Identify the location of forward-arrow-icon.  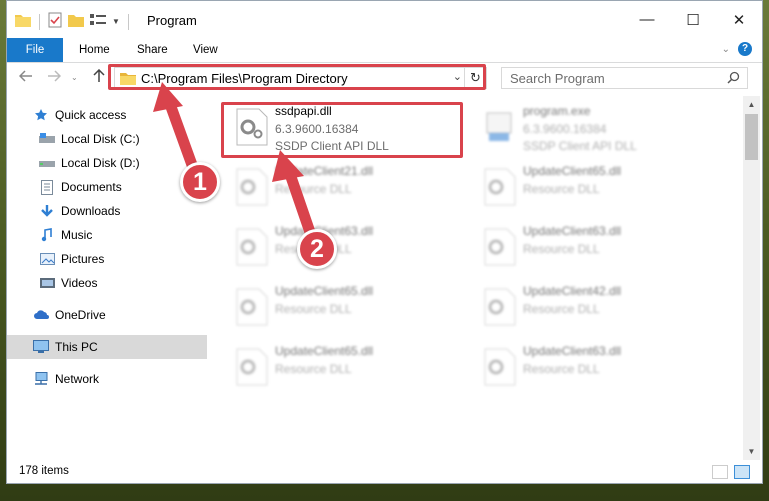
(54, 78).